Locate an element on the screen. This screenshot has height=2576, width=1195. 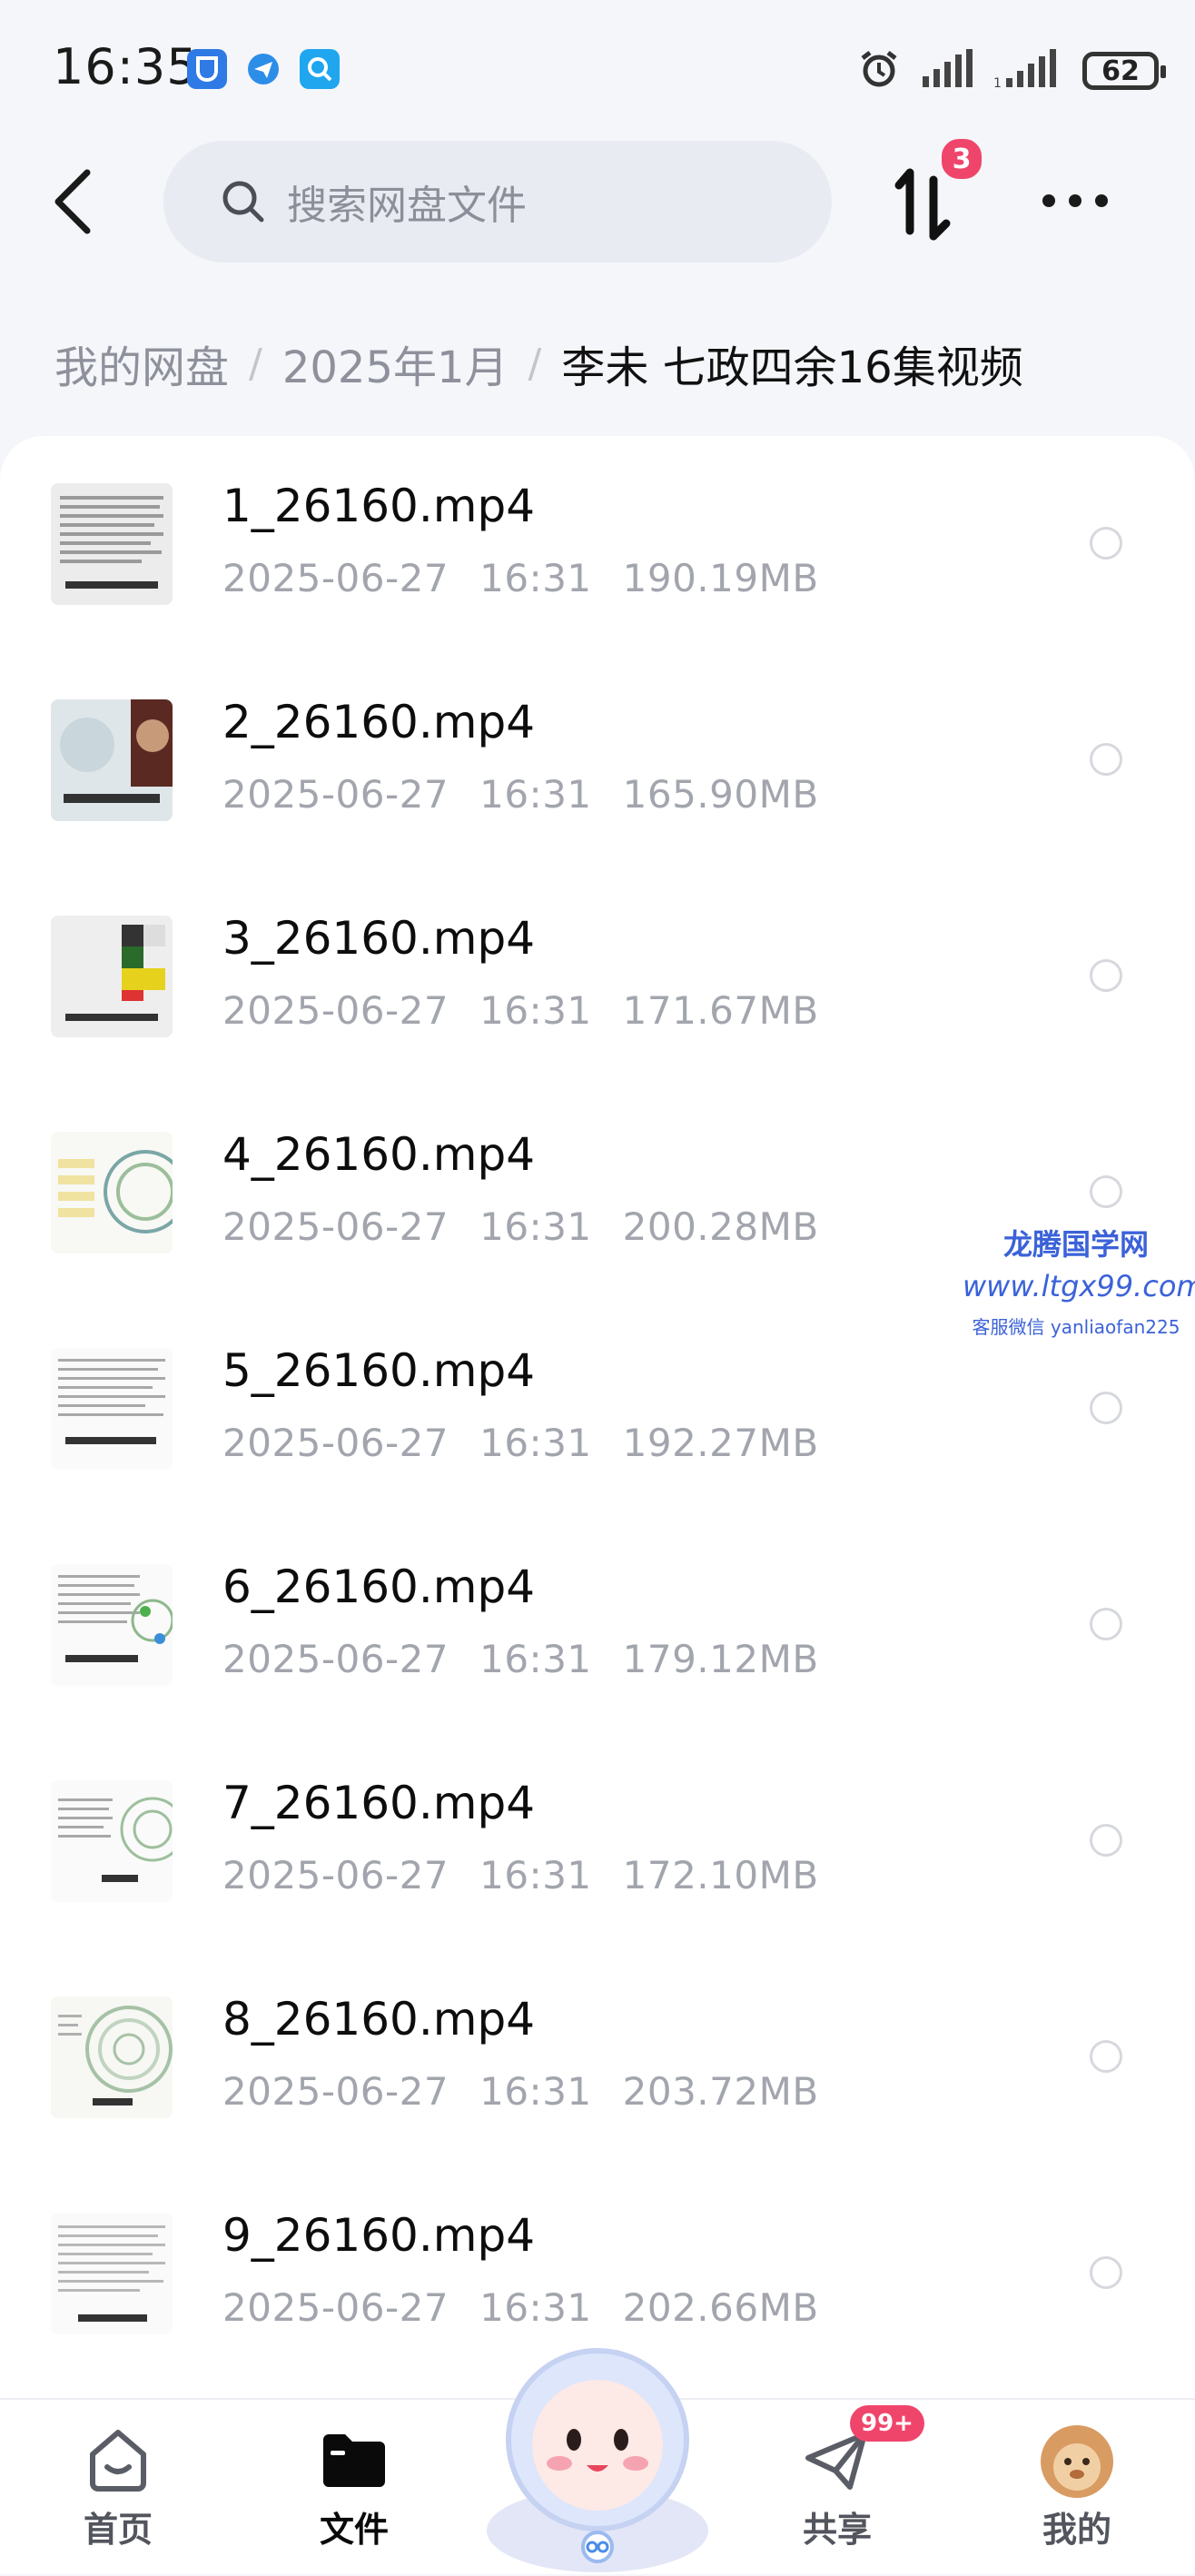
breadcrumb-current: 李未 七政四余16集视频 is located at coordinates (792, 367).